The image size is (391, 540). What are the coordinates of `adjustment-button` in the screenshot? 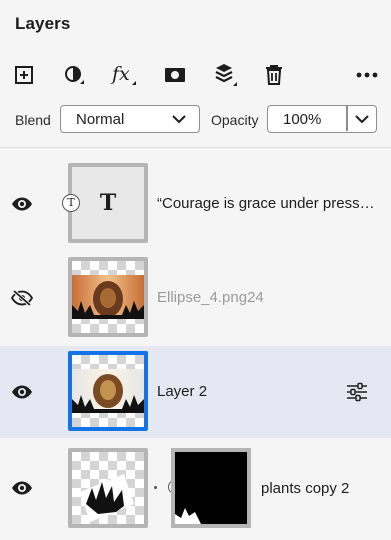 It's located at (75, 75).